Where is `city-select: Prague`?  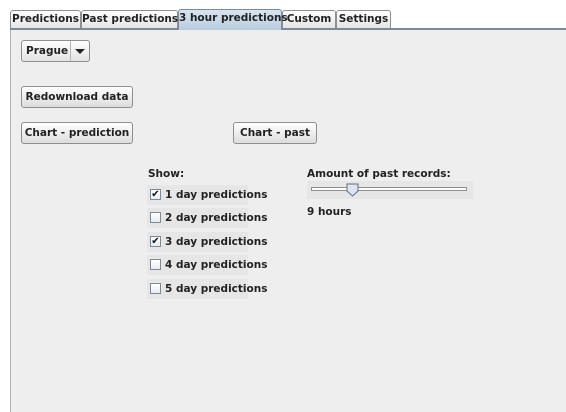
city-select: Prague is located at coordinates (55, 51).